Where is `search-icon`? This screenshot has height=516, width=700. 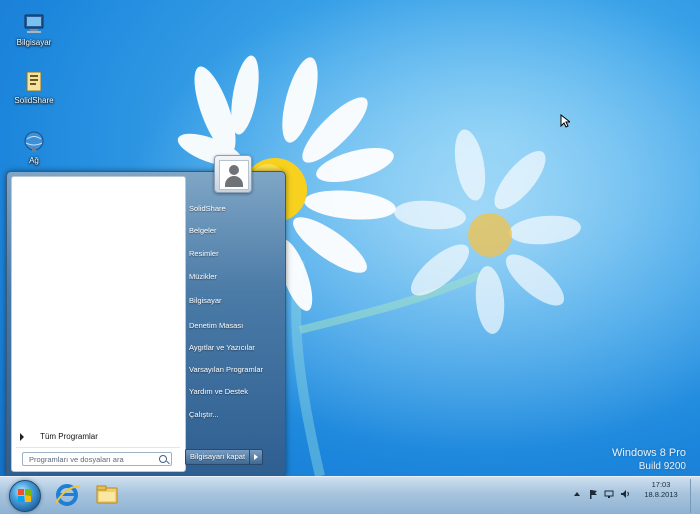
search-icon is located at coordinates (163, 459).